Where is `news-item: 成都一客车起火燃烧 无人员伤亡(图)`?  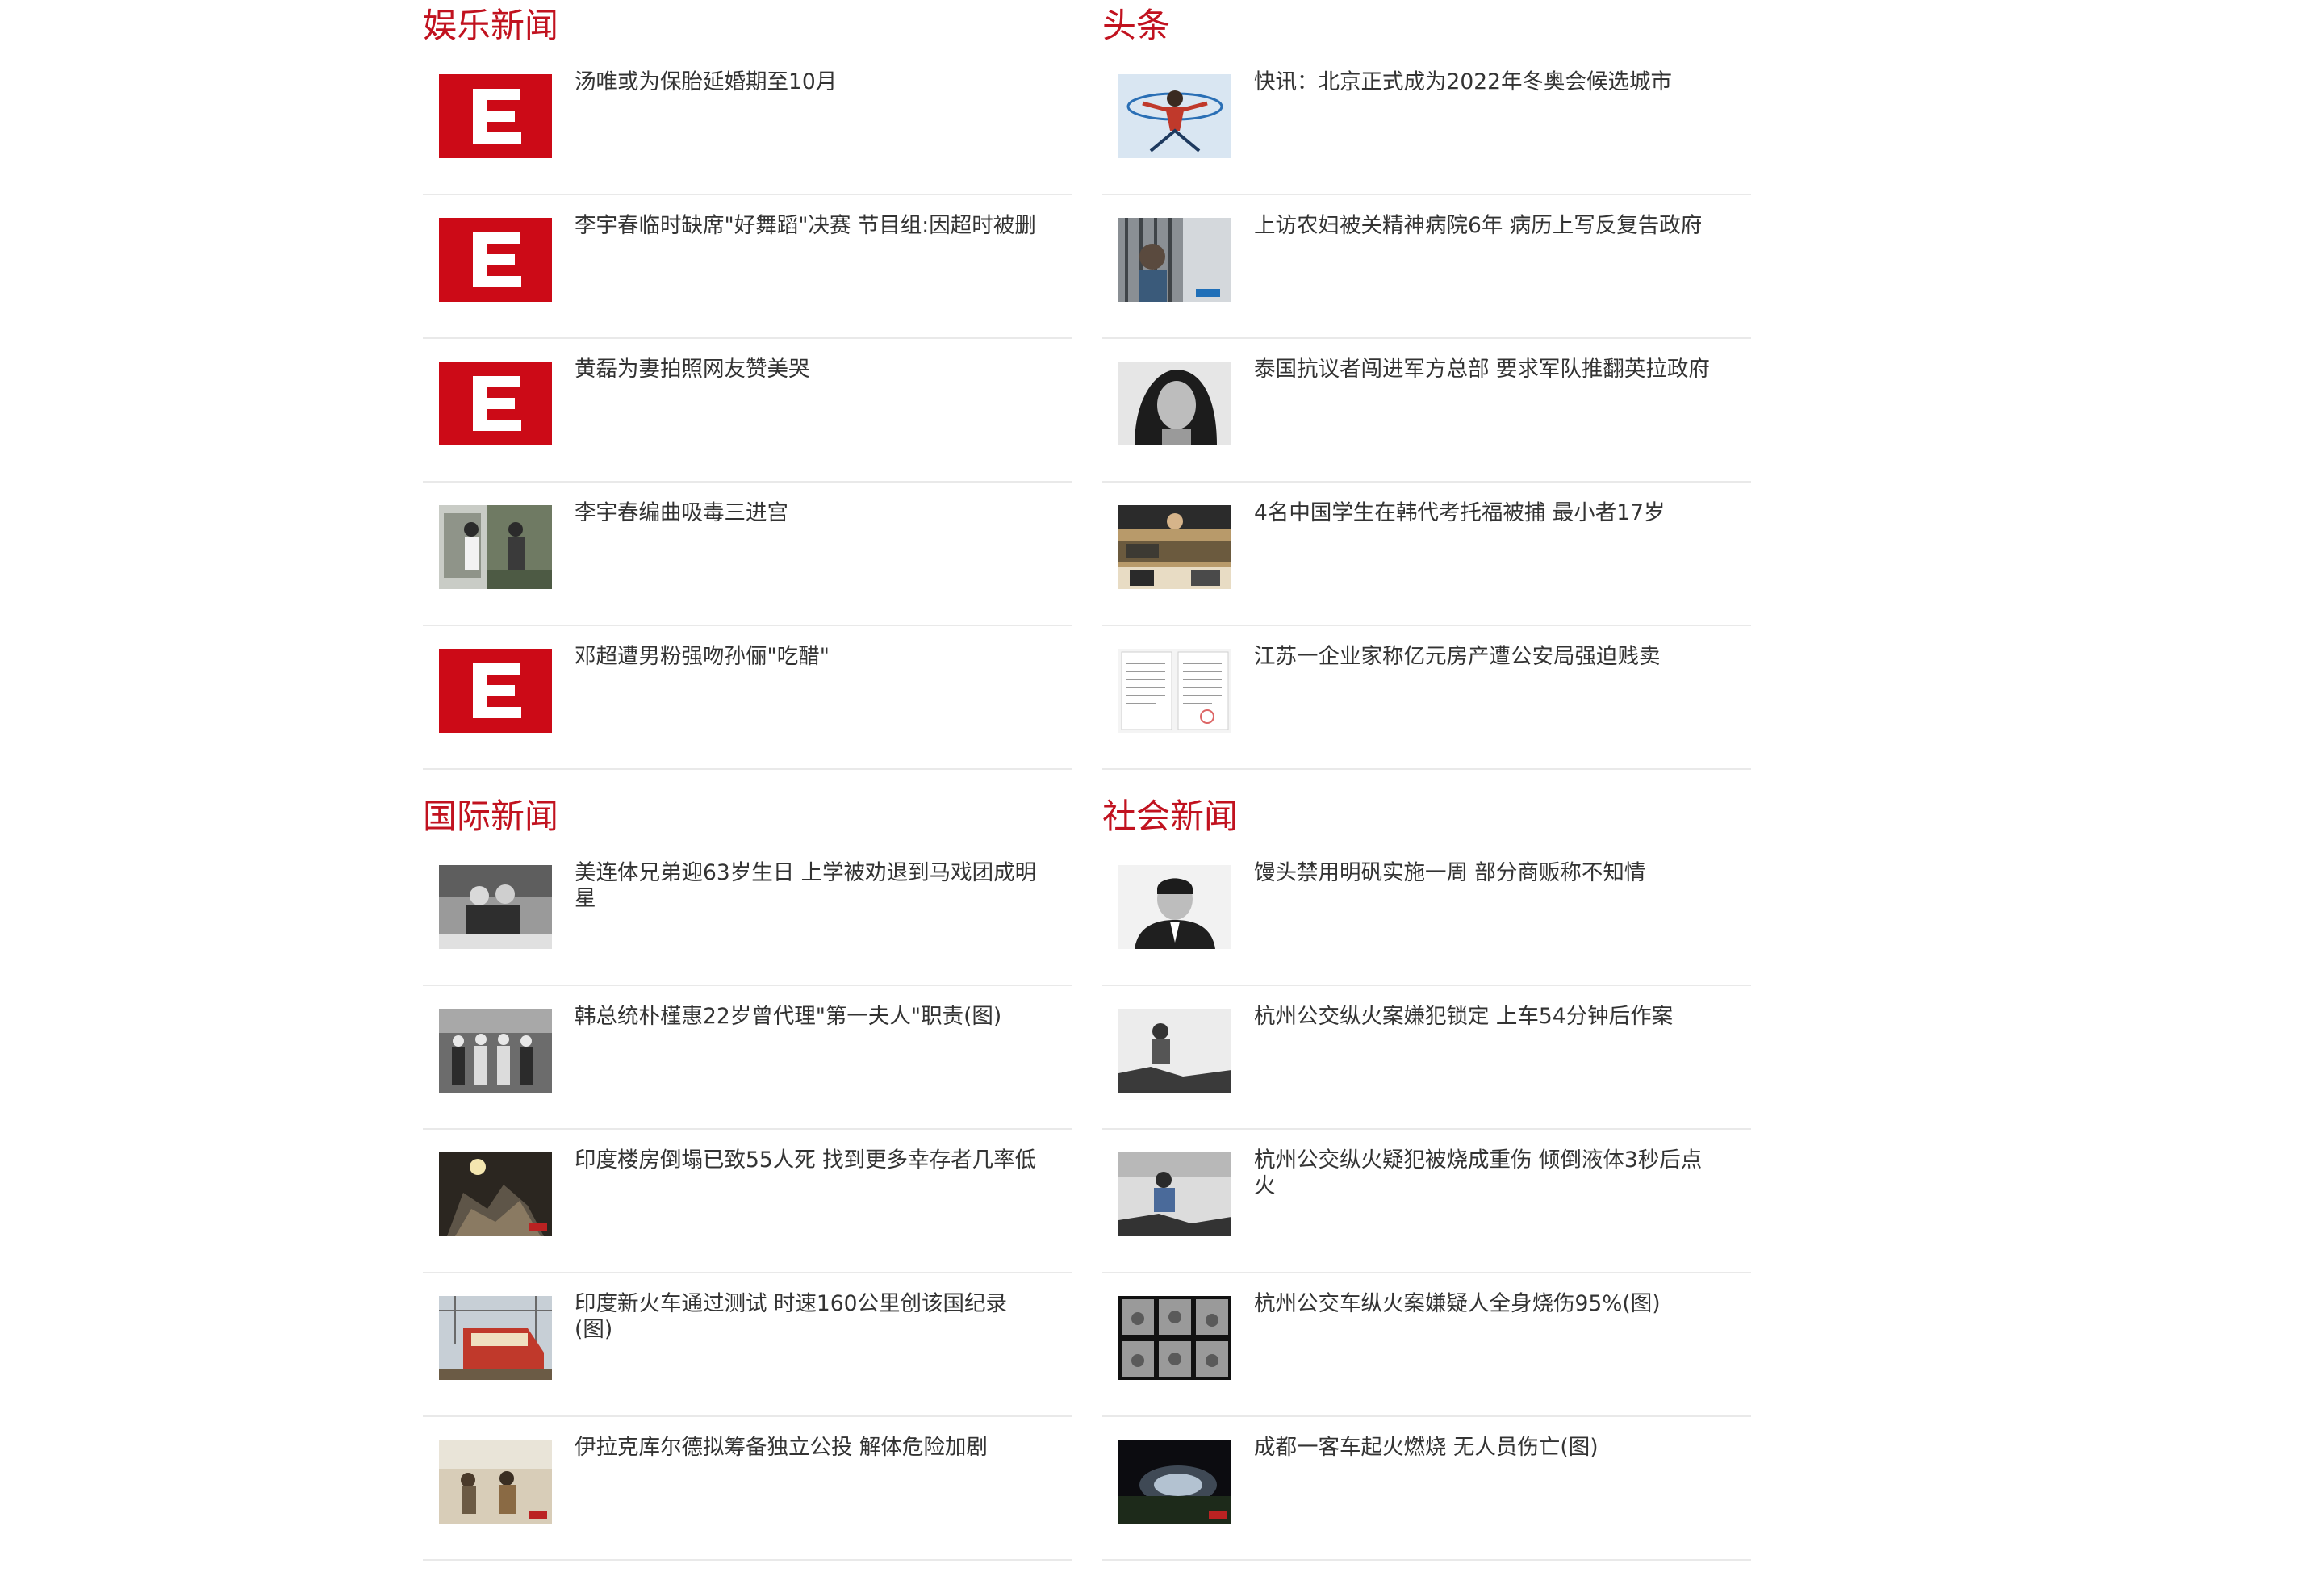
news-item: 成都一客车起火燃烧 无人员伤亡(图) is located at coordinates (1426, 1489).